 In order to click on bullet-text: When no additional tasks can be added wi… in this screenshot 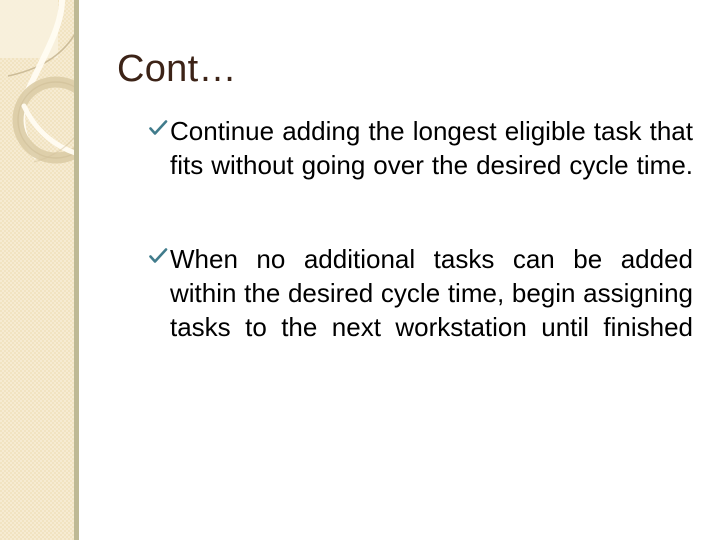, I will do `click(431, 293)`.